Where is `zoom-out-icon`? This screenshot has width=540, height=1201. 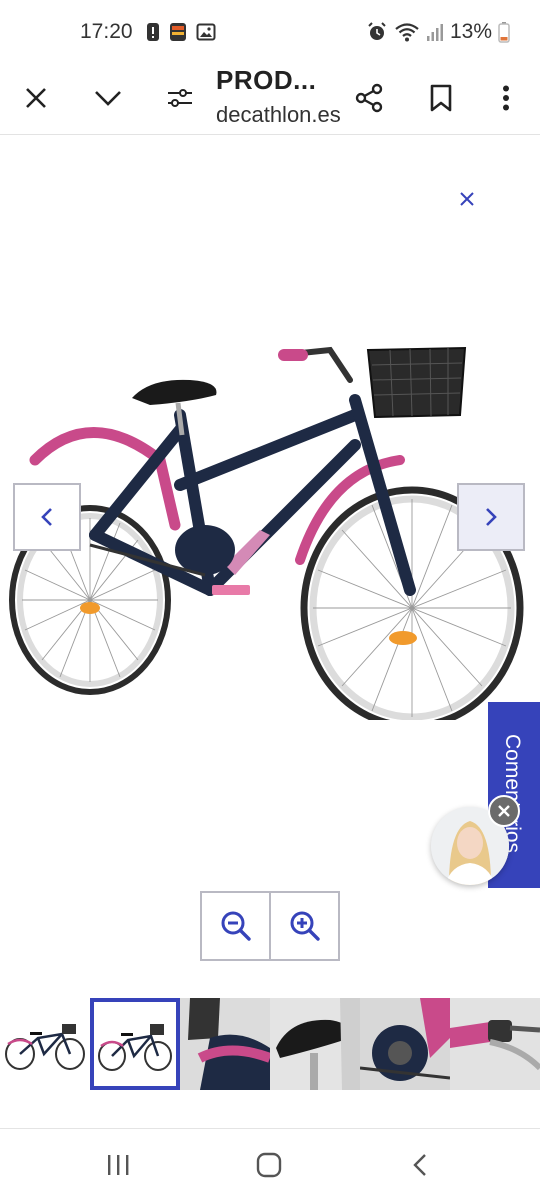
zoom-out-icon is located at coordinates (236, 926).